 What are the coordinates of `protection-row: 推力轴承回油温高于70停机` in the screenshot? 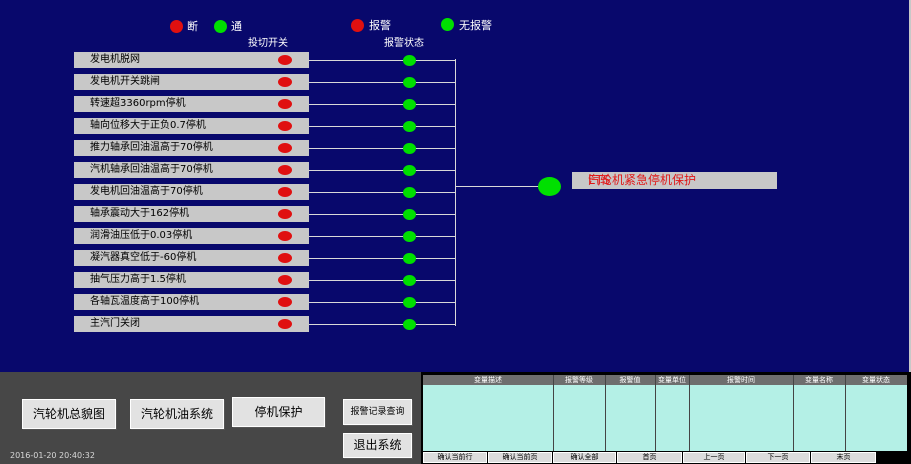 It's located at (191, 148).